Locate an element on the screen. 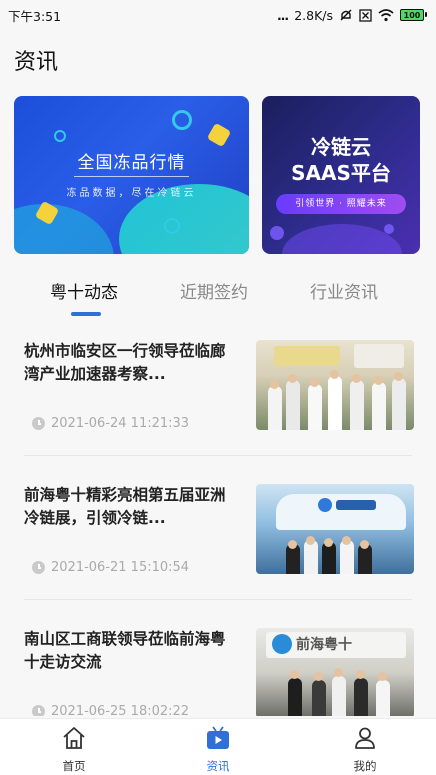  network-speed: 2.8K/s is located at coordinates (313, 15).